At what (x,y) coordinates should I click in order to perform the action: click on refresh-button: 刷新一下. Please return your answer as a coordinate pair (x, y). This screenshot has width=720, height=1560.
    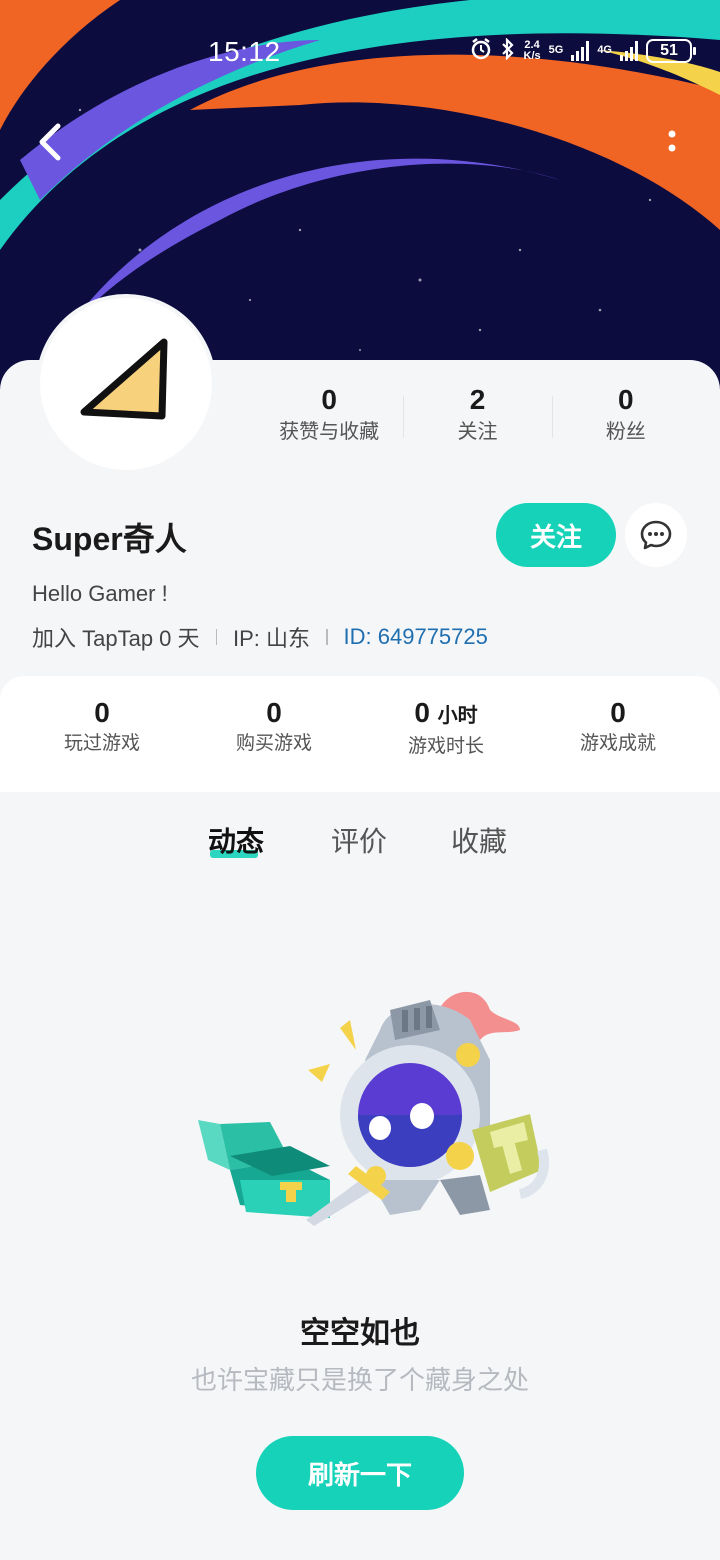
    Looking at the image, I should click on (360, 1473).